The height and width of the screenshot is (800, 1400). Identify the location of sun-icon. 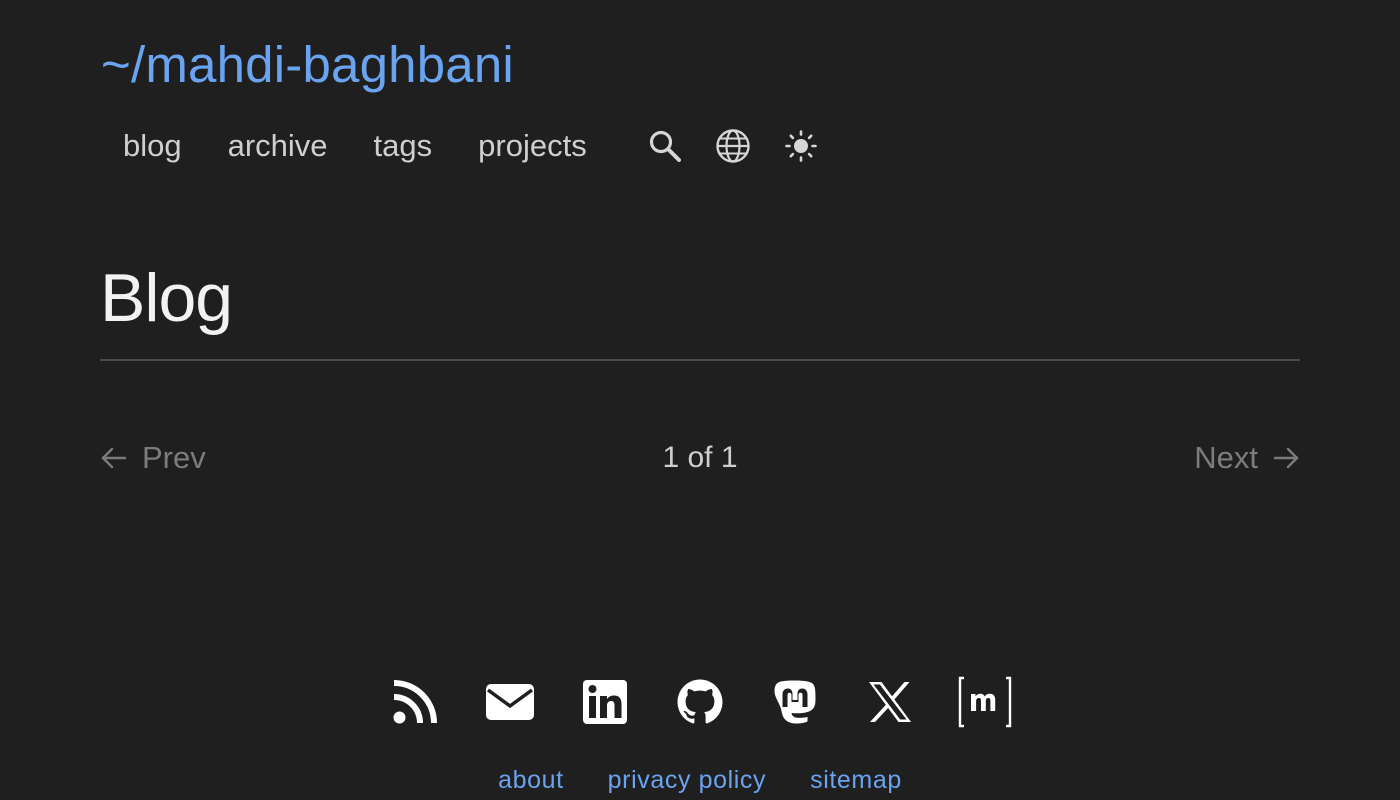
(801, 146).